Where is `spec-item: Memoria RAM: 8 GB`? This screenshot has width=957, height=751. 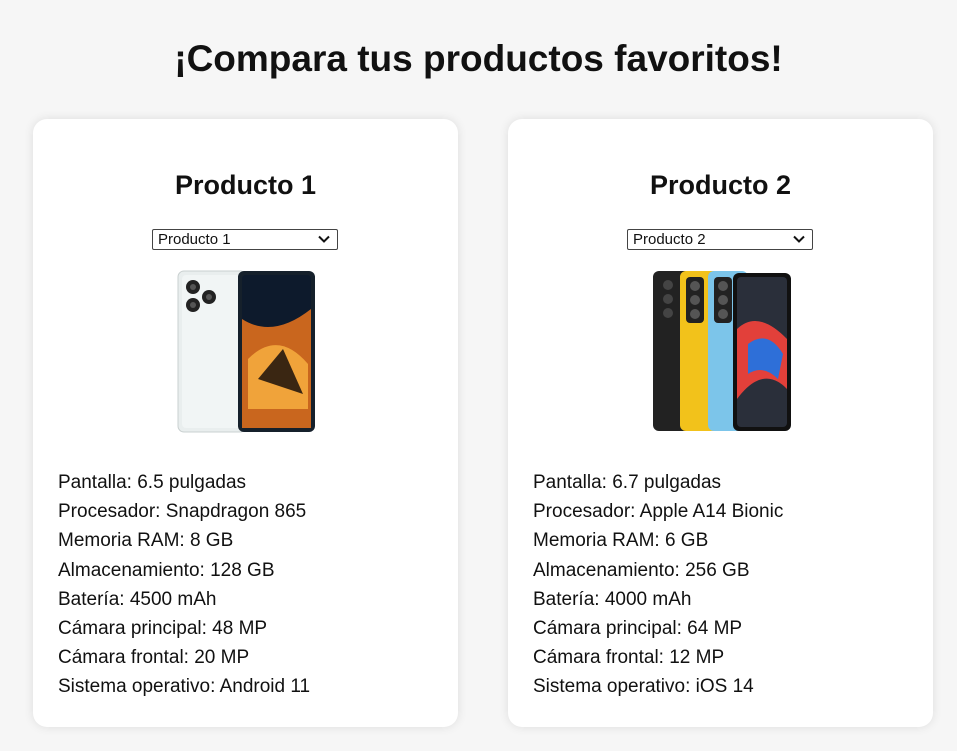
spec-item: Memoria RAM: 8 GB is located at coordinates (146, 541).